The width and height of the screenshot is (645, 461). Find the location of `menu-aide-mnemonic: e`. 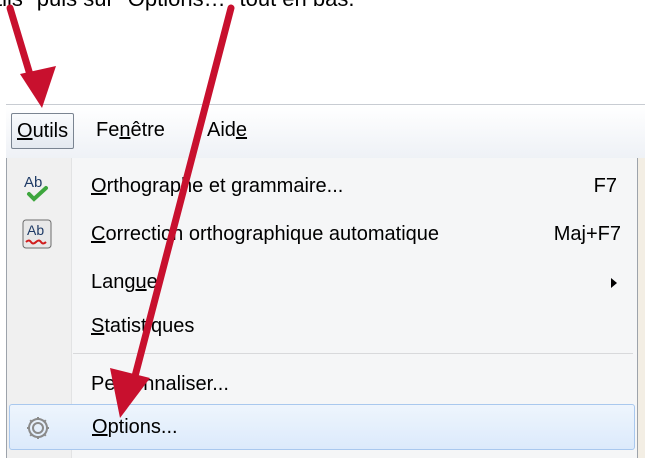

menu-aide-mnemonic: e is located at coordinates (241, 130).